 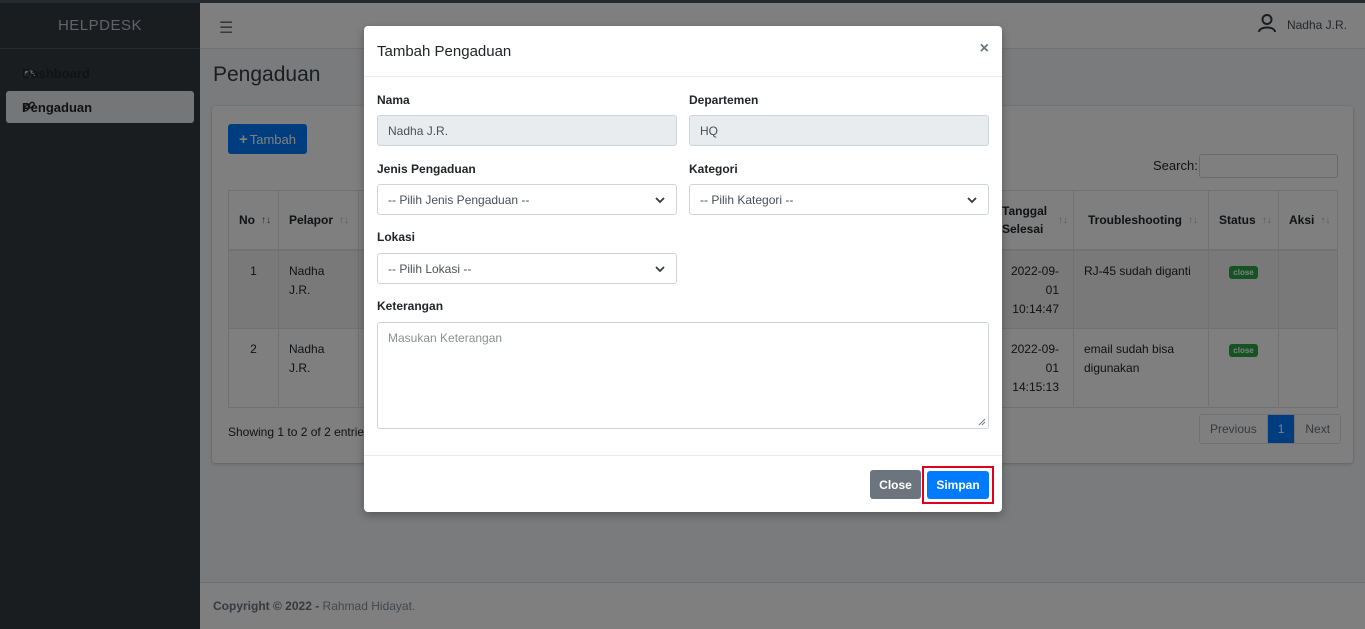 I want to click on lokasi-value: -- Pilih Lokasi --, so click(x=430, y=268).